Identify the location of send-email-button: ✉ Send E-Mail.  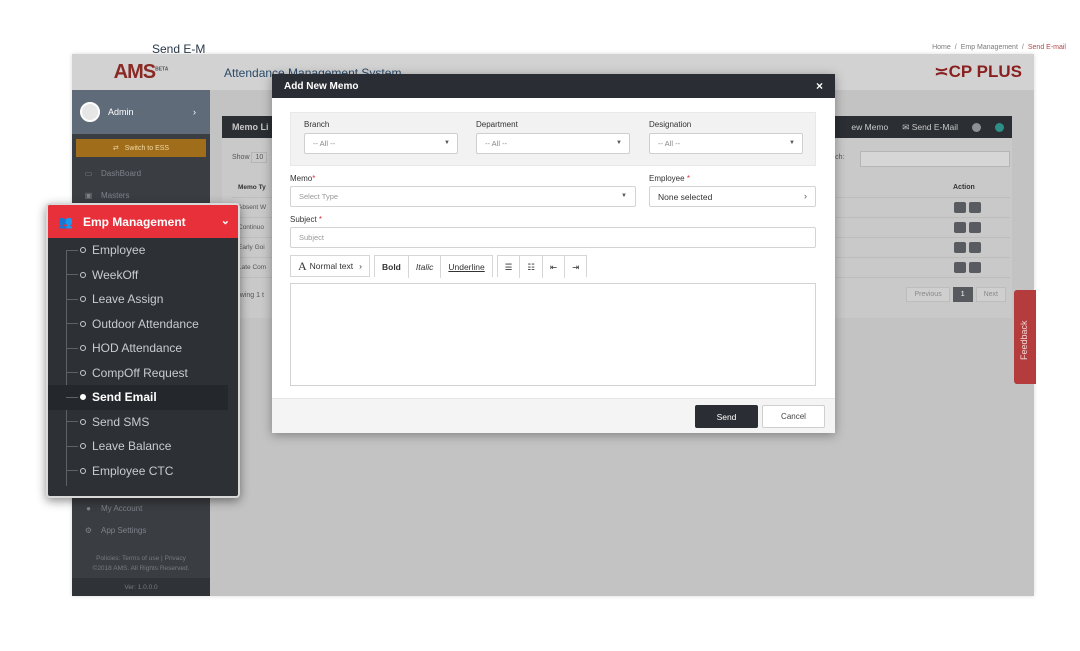
(930, 127).